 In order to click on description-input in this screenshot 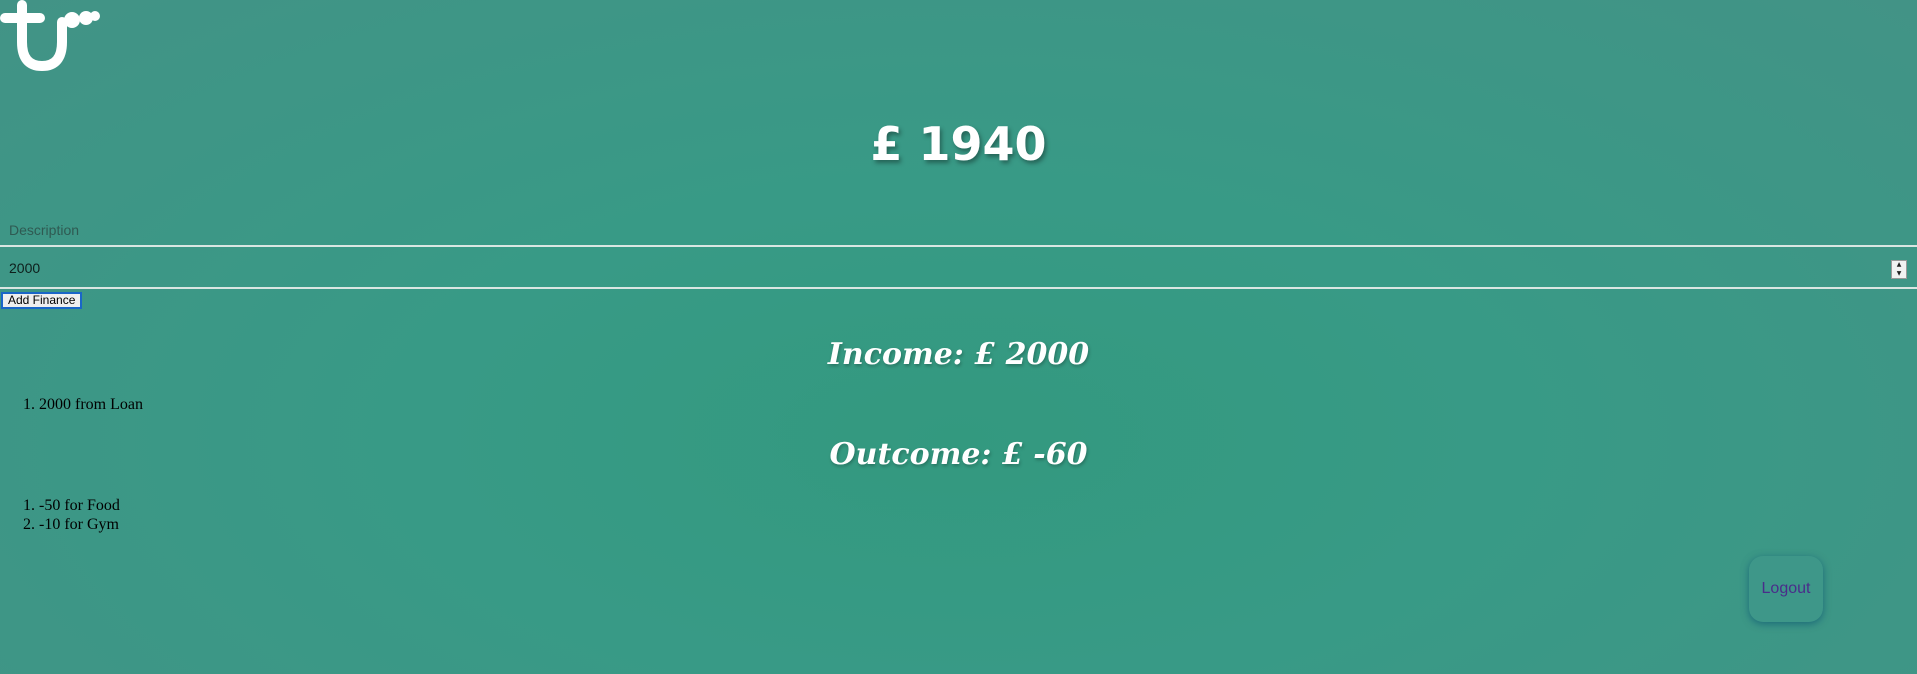, I will do `click(958, 231)`.